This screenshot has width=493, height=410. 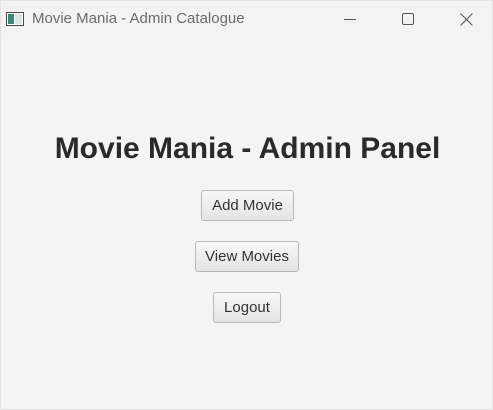 I want to click on close-button, so click(x=466, y=19).